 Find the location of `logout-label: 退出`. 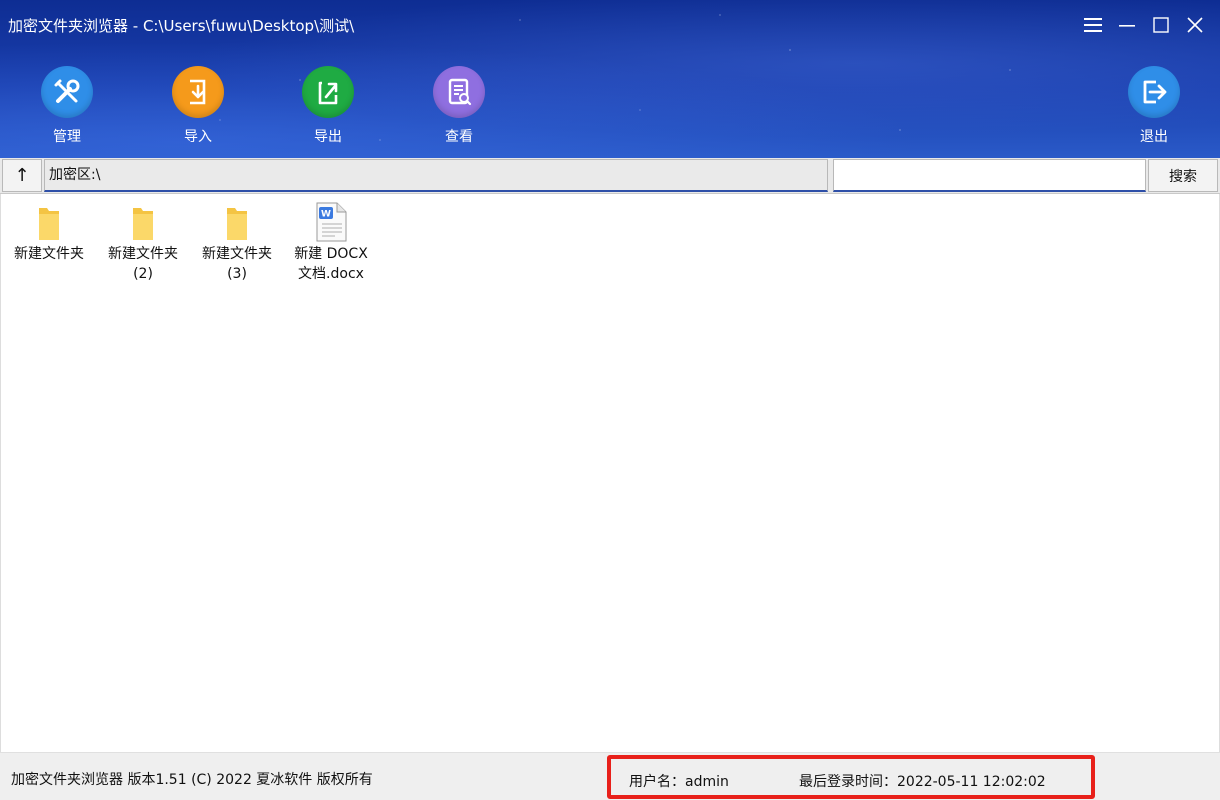

logout-label: 退出 is located at coordinates (1154, 137).